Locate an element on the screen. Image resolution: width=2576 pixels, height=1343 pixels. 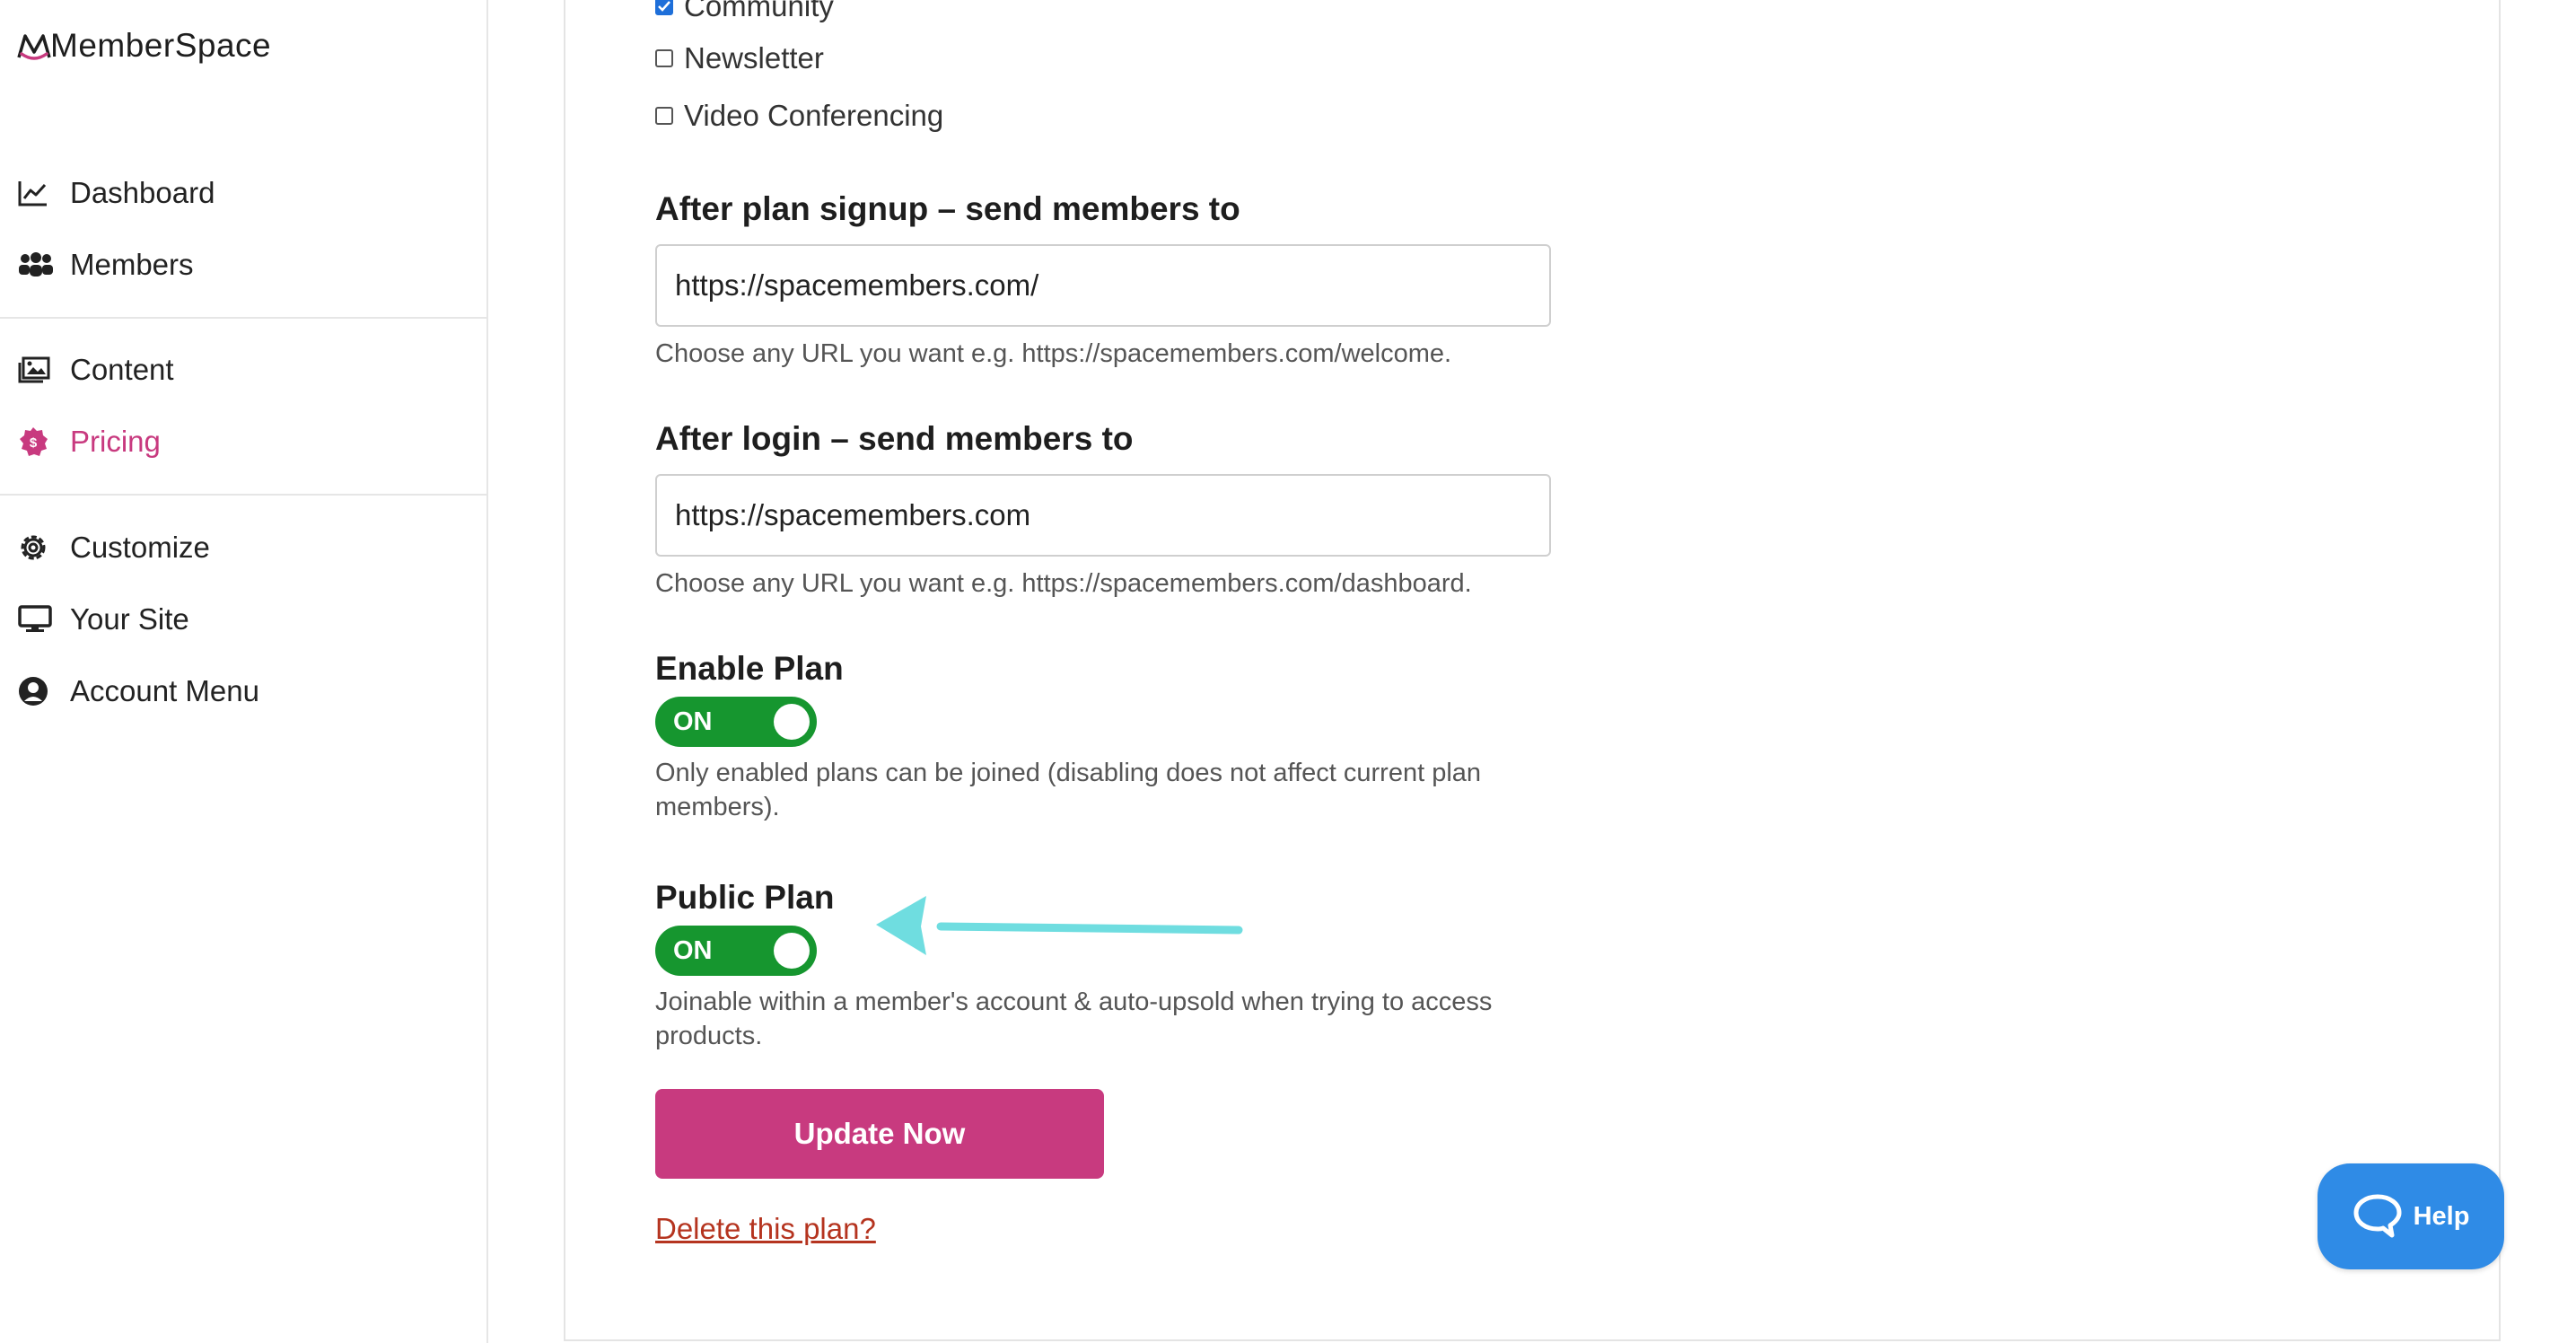
sidebar-item-label: Customize is located at coordinates (140, 547).